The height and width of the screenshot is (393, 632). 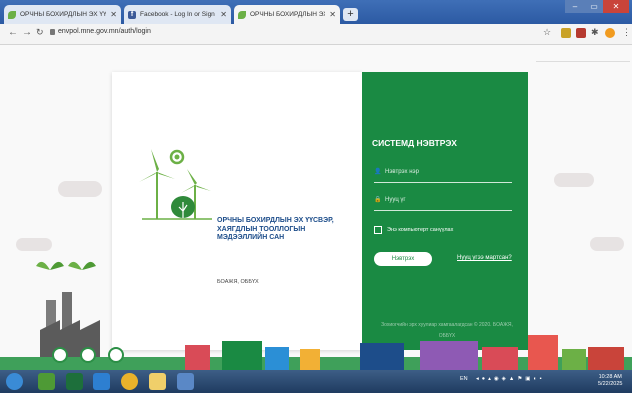 What do you see at coordinates (403, 259) in the screenshot?
I see `login-button: Нэвтрэх` at bounding box center [403, 259].